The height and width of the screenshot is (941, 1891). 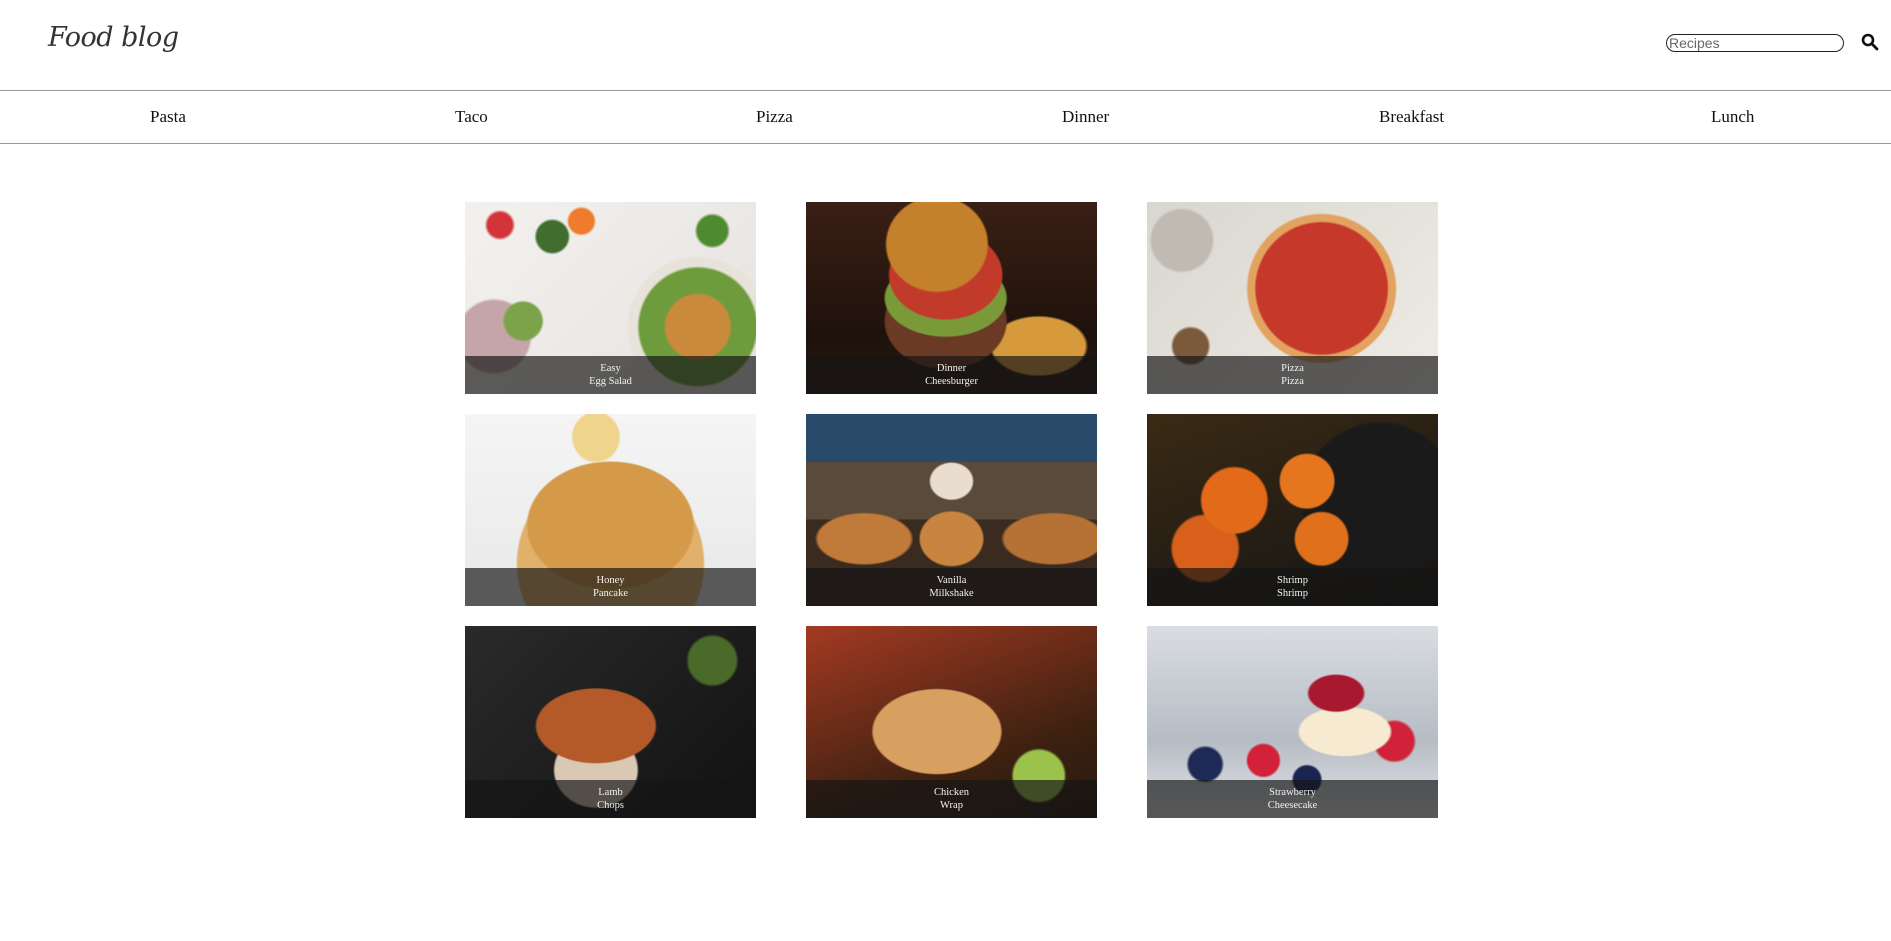 What do you see at coordinates (610, 368) in the screenshot?
I see `recipe-caption-line1: Easy` at bounding box center [610, 368].